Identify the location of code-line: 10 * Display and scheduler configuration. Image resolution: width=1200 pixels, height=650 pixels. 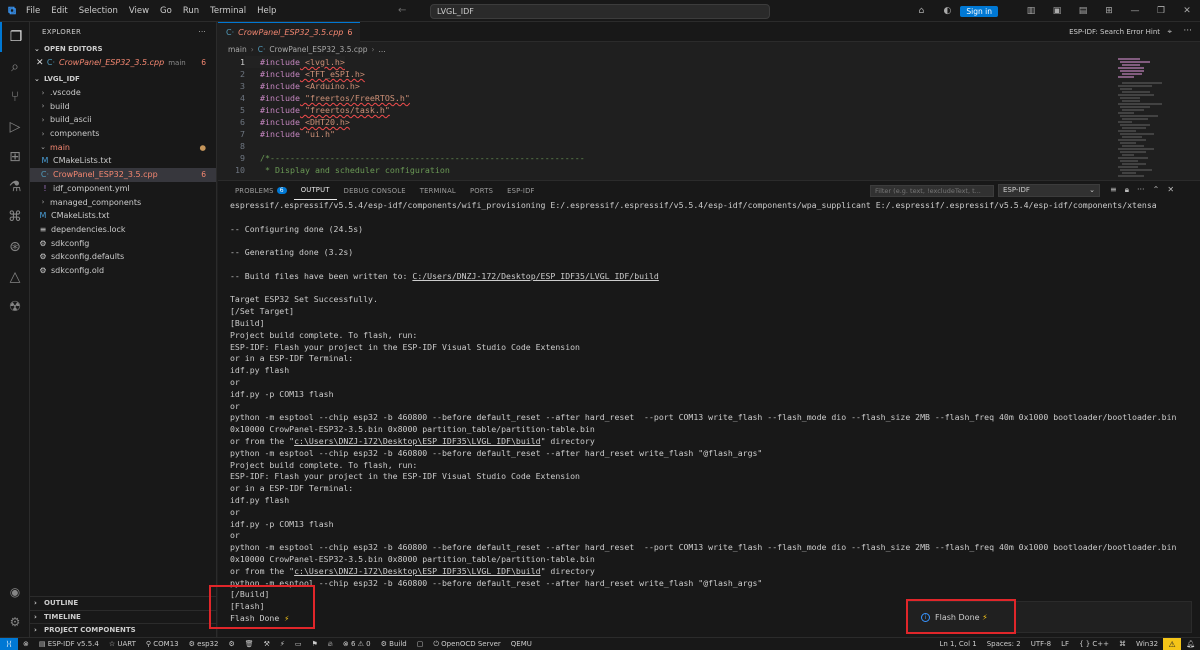
(666, 170).